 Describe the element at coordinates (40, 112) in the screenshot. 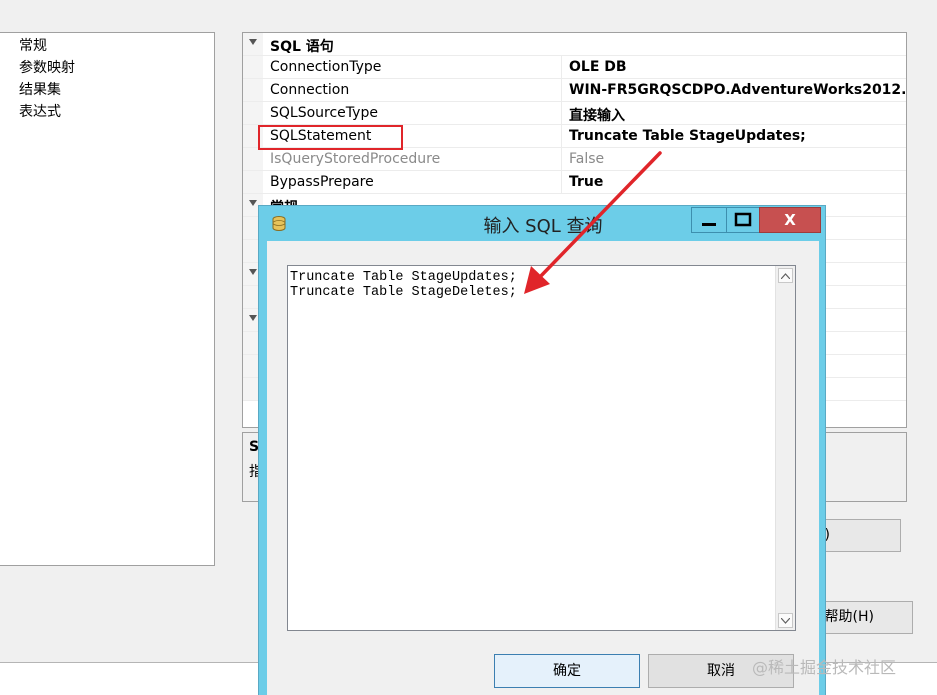

I see `nav-item-expressions: 表达式` at that location.